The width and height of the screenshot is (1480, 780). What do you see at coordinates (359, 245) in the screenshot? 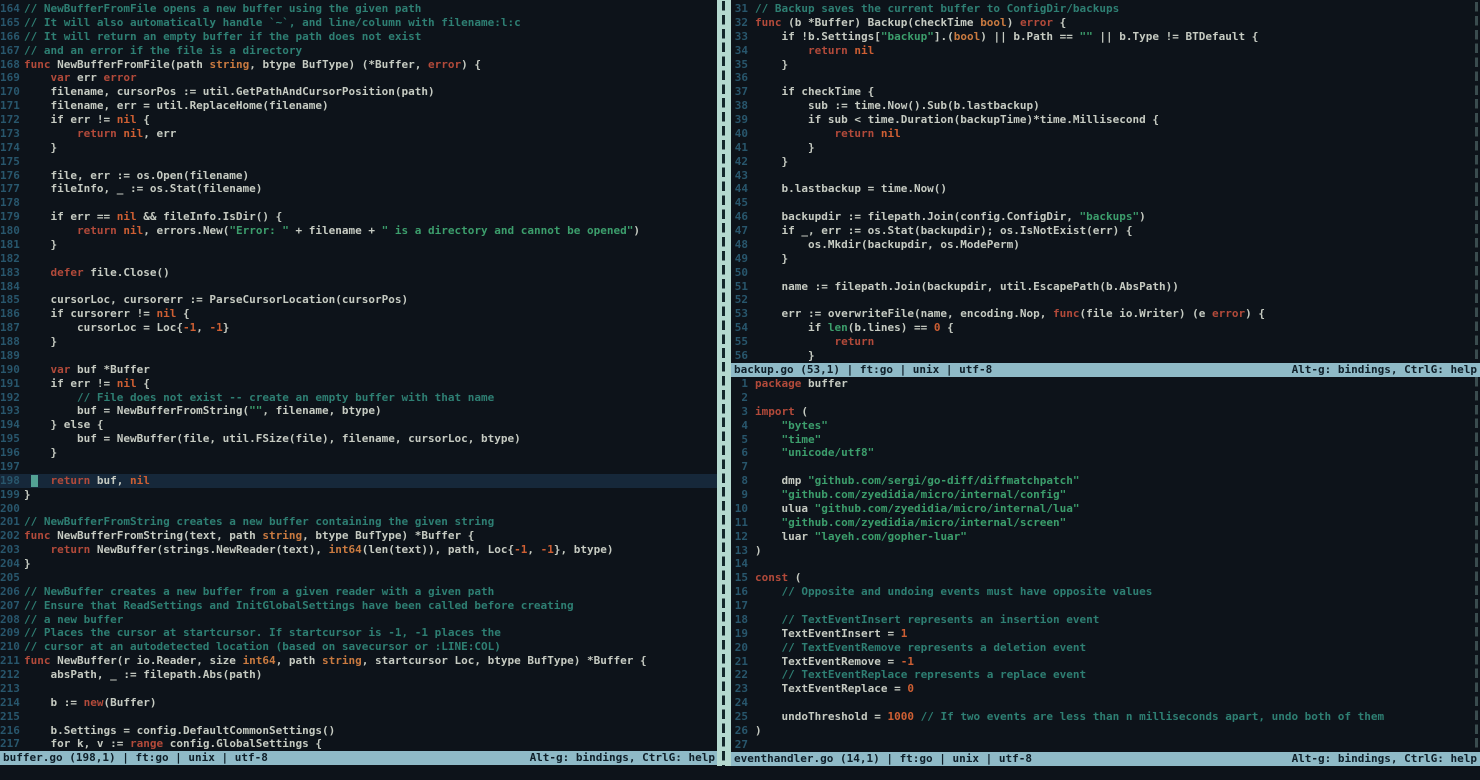
I see `code-line: 181 }` at bounding box center [359, 245].